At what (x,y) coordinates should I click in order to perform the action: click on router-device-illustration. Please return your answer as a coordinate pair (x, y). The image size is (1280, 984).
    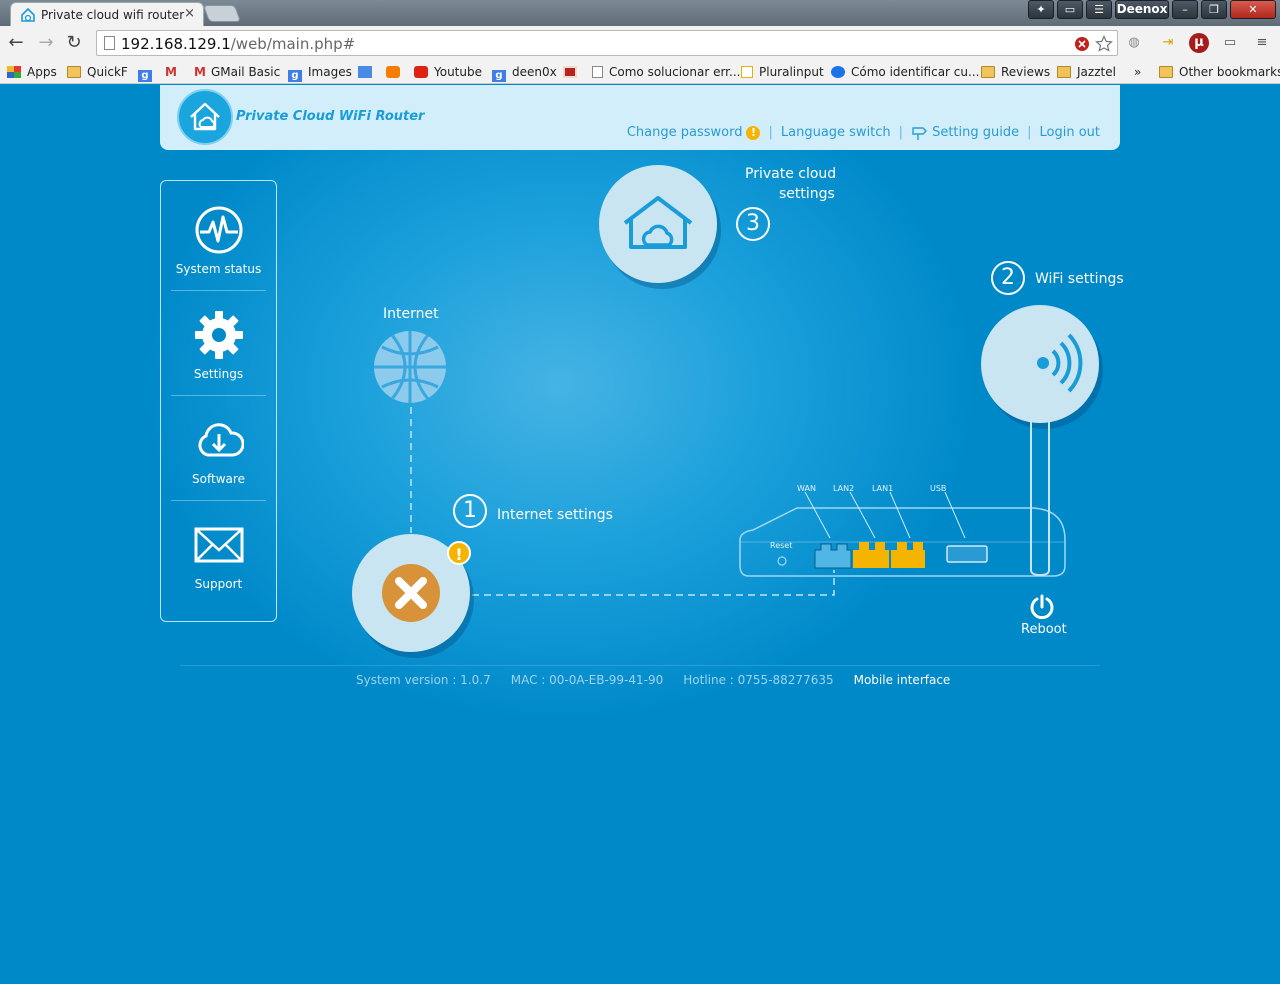
    Looking at the image, I should click on (902, 534).